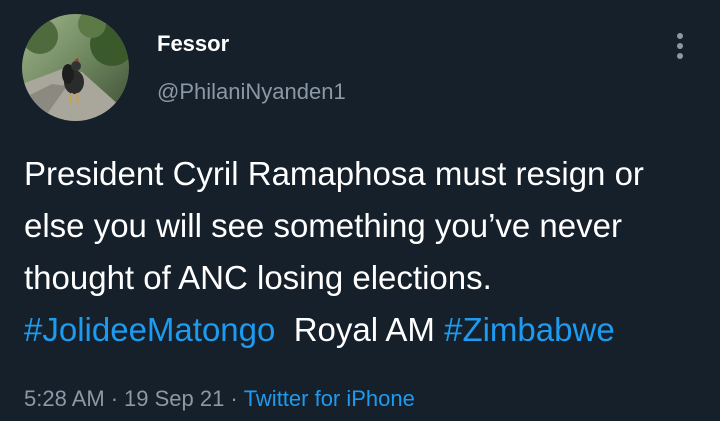  Describe the element at coordinates (364, 329) in the screenshot. I see `tweet-text-body: Royal AM` at that location.